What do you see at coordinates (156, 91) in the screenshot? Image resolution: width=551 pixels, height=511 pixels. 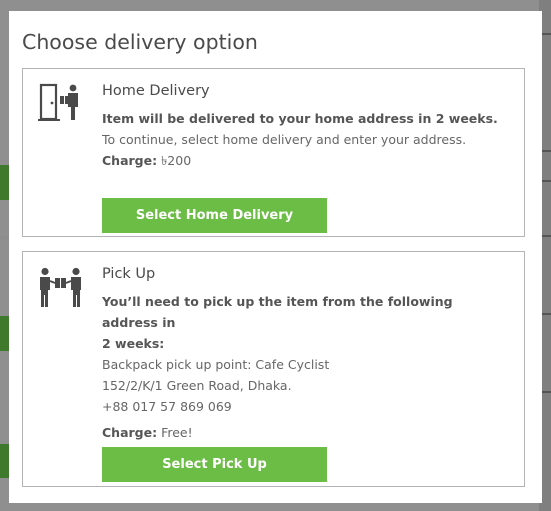 I see `home-delivery-title: Home Delivery` at bounding box center [156, 91].